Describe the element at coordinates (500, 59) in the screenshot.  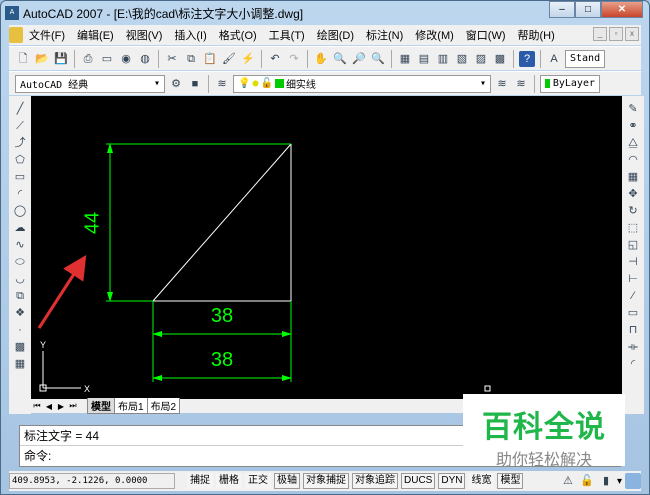
I see `calculator-icon: ▩` at that location.